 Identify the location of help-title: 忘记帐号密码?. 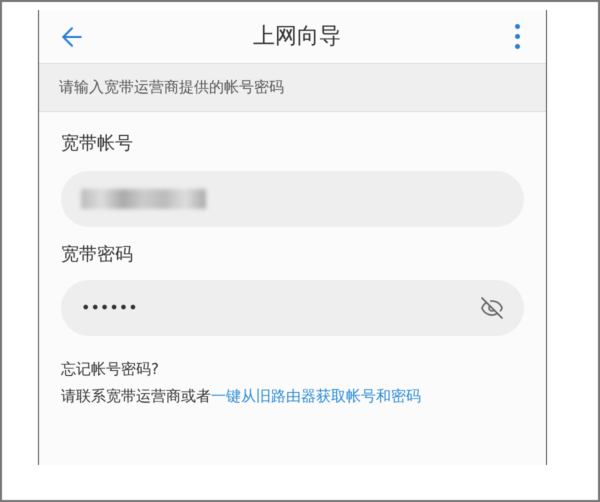
(110, 369).